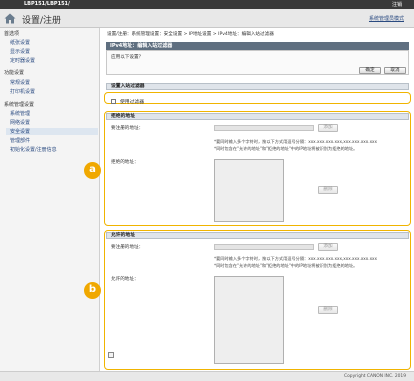 The width and height of the screenshot is (414, 381). Describe the element at coordinates (10, 18) in the screenshot. I see `home-icon` at that location.